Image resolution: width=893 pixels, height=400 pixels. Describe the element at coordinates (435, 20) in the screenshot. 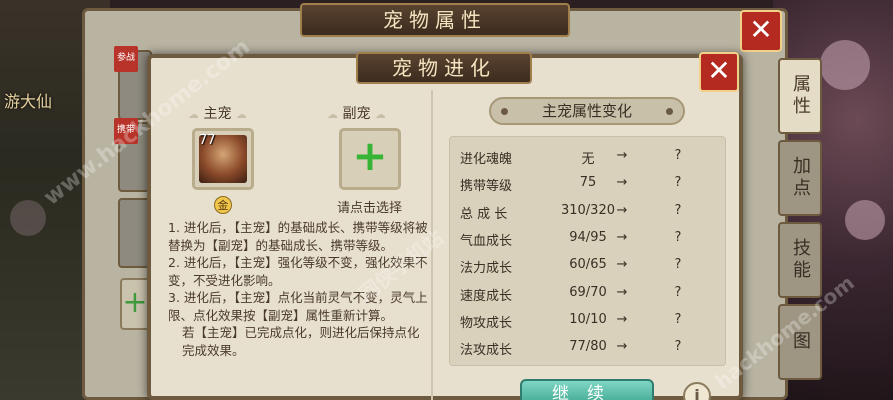

I see `pet-attributes-title: 宠物属性` at that location.